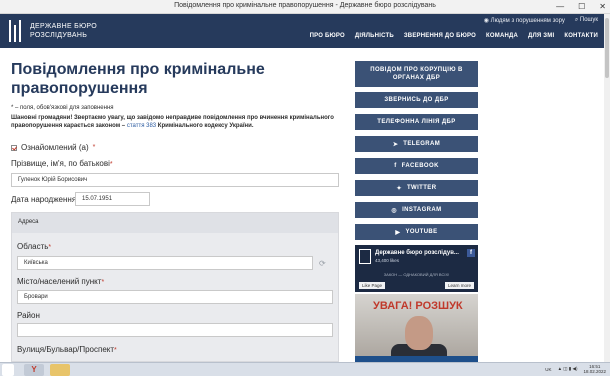  I want to click on search-link: ⌕ Пошук, so click(586, 20).